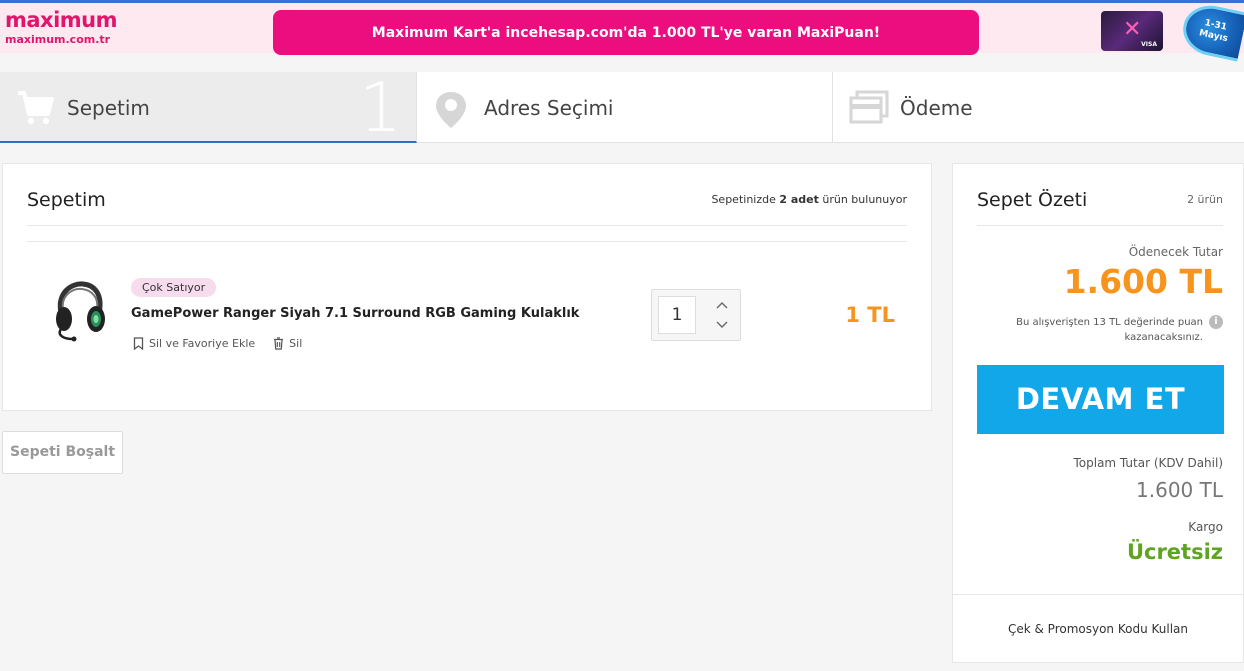 The width and height of the screenshot is (1244, 671). Describe the element at coordinates (66, 200) in the screenshot. I see `cart-title: Sepetim` at that location.